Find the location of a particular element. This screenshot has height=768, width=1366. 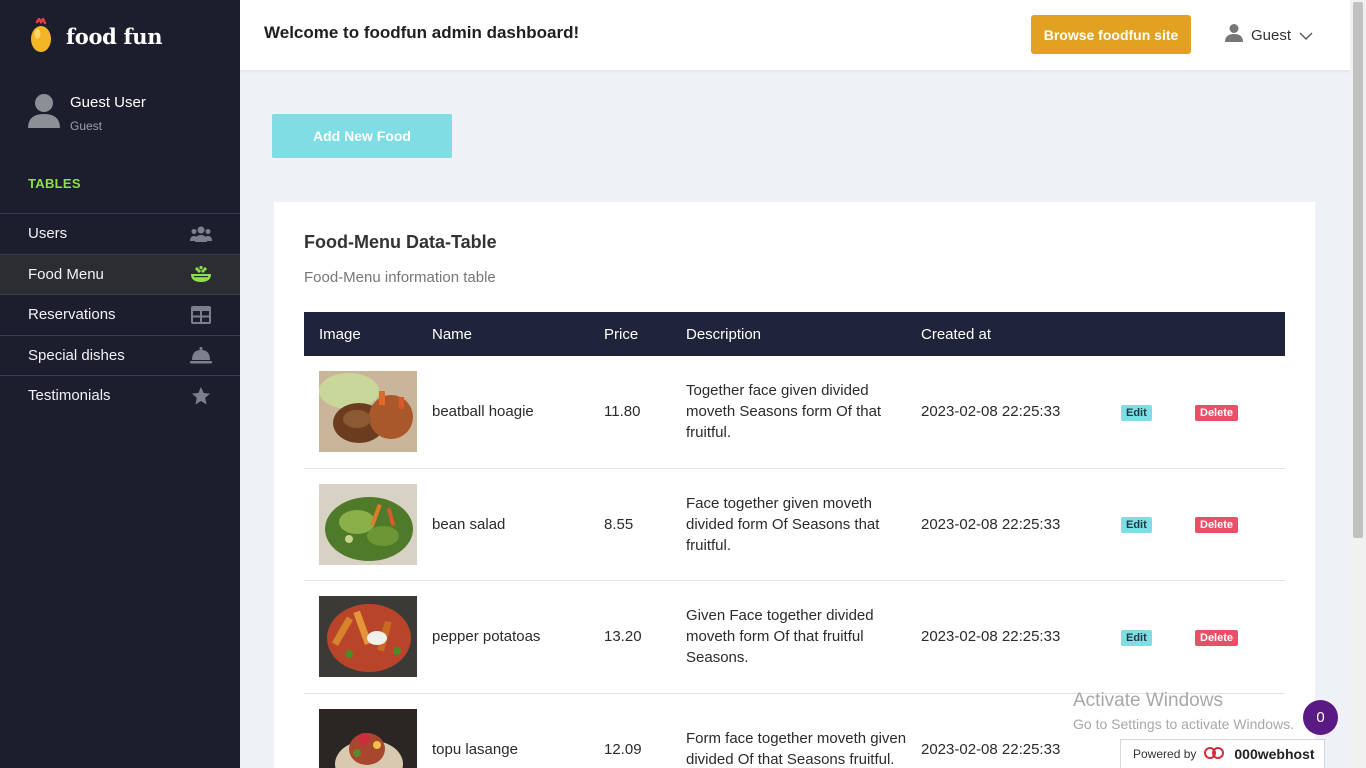

column-header-price: Price is located at coordinates (621, 334).